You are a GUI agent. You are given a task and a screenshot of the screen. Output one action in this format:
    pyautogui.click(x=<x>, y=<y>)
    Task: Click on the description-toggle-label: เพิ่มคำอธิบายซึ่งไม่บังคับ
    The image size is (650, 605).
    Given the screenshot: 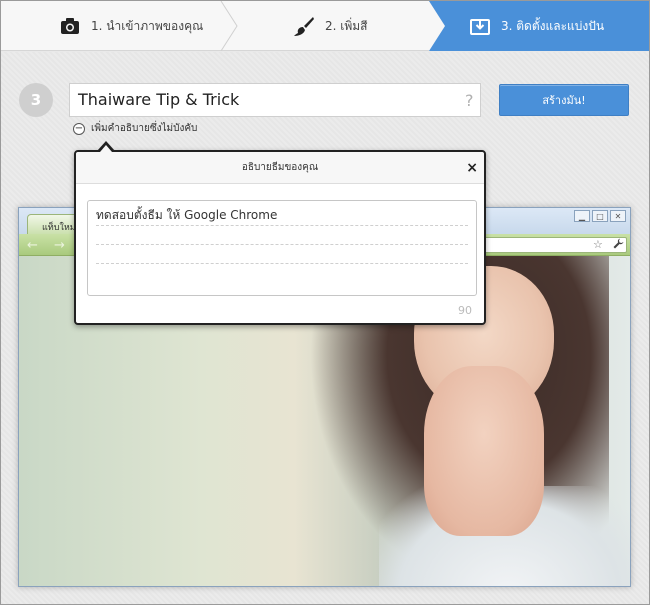 What is the action you would take?
    pyautogui.click(x=144, y=128)
    